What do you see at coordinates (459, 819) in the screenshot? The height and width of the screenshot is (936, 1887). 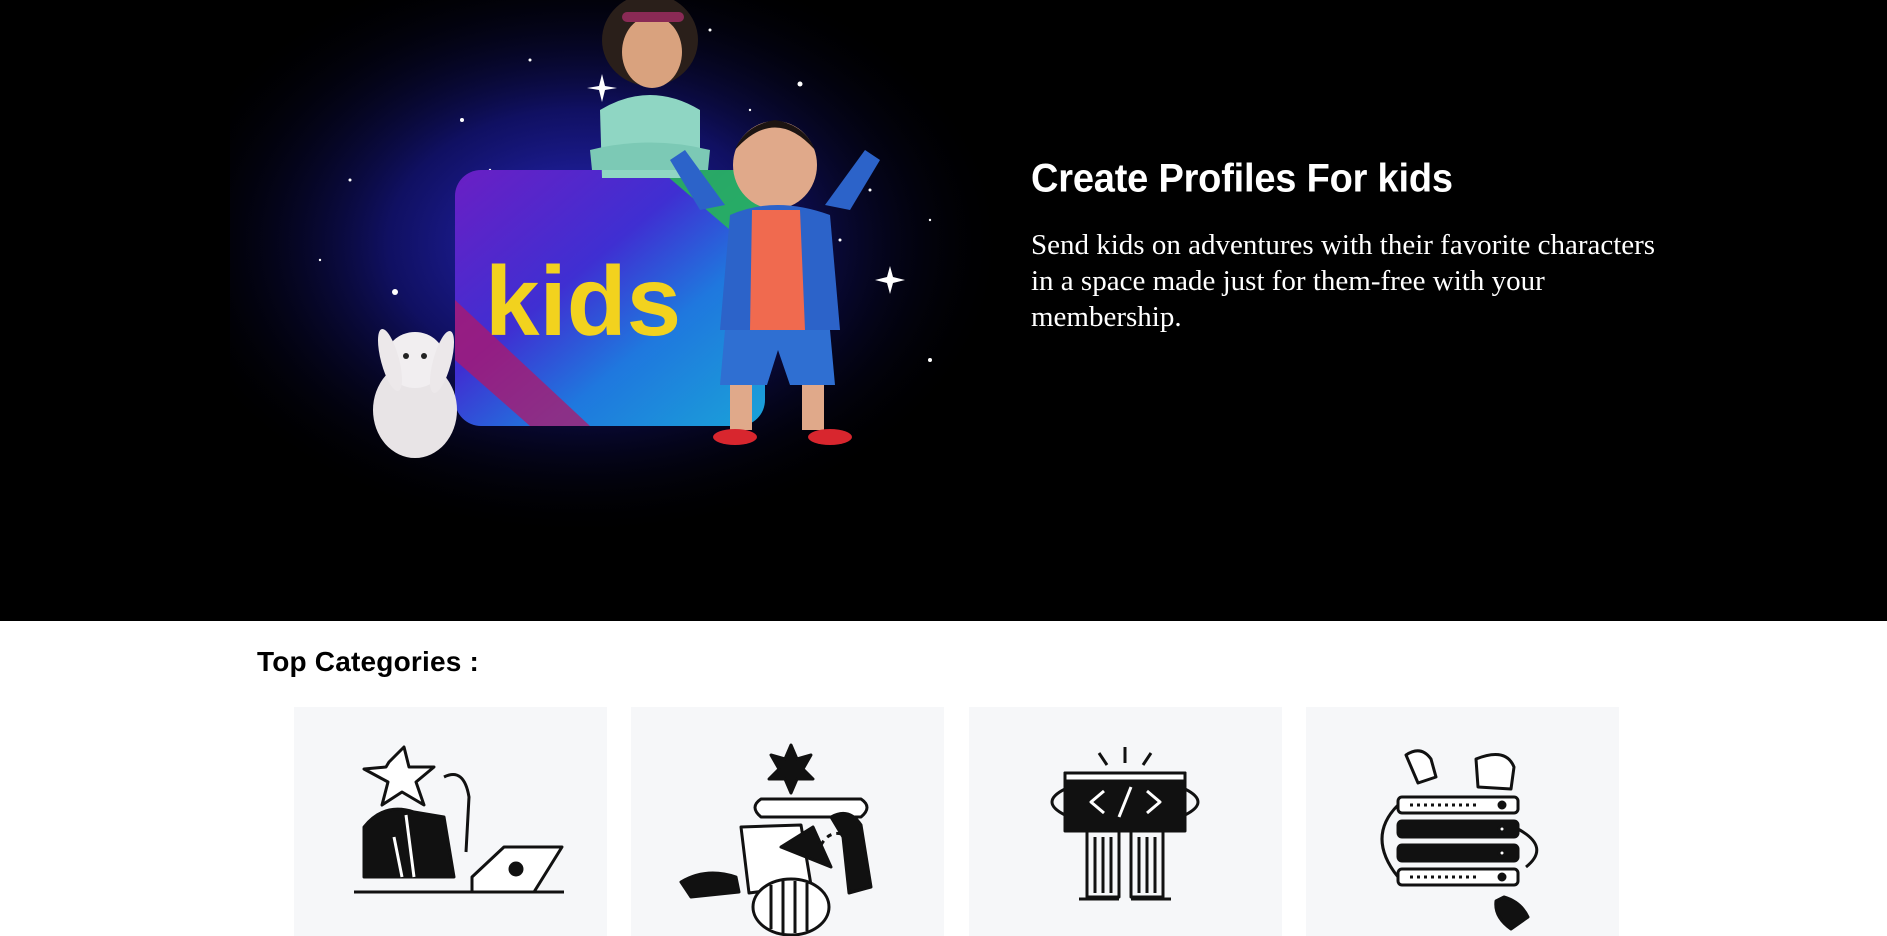 I see `business-star-laptop-icon` at bounding box center [459, 819].